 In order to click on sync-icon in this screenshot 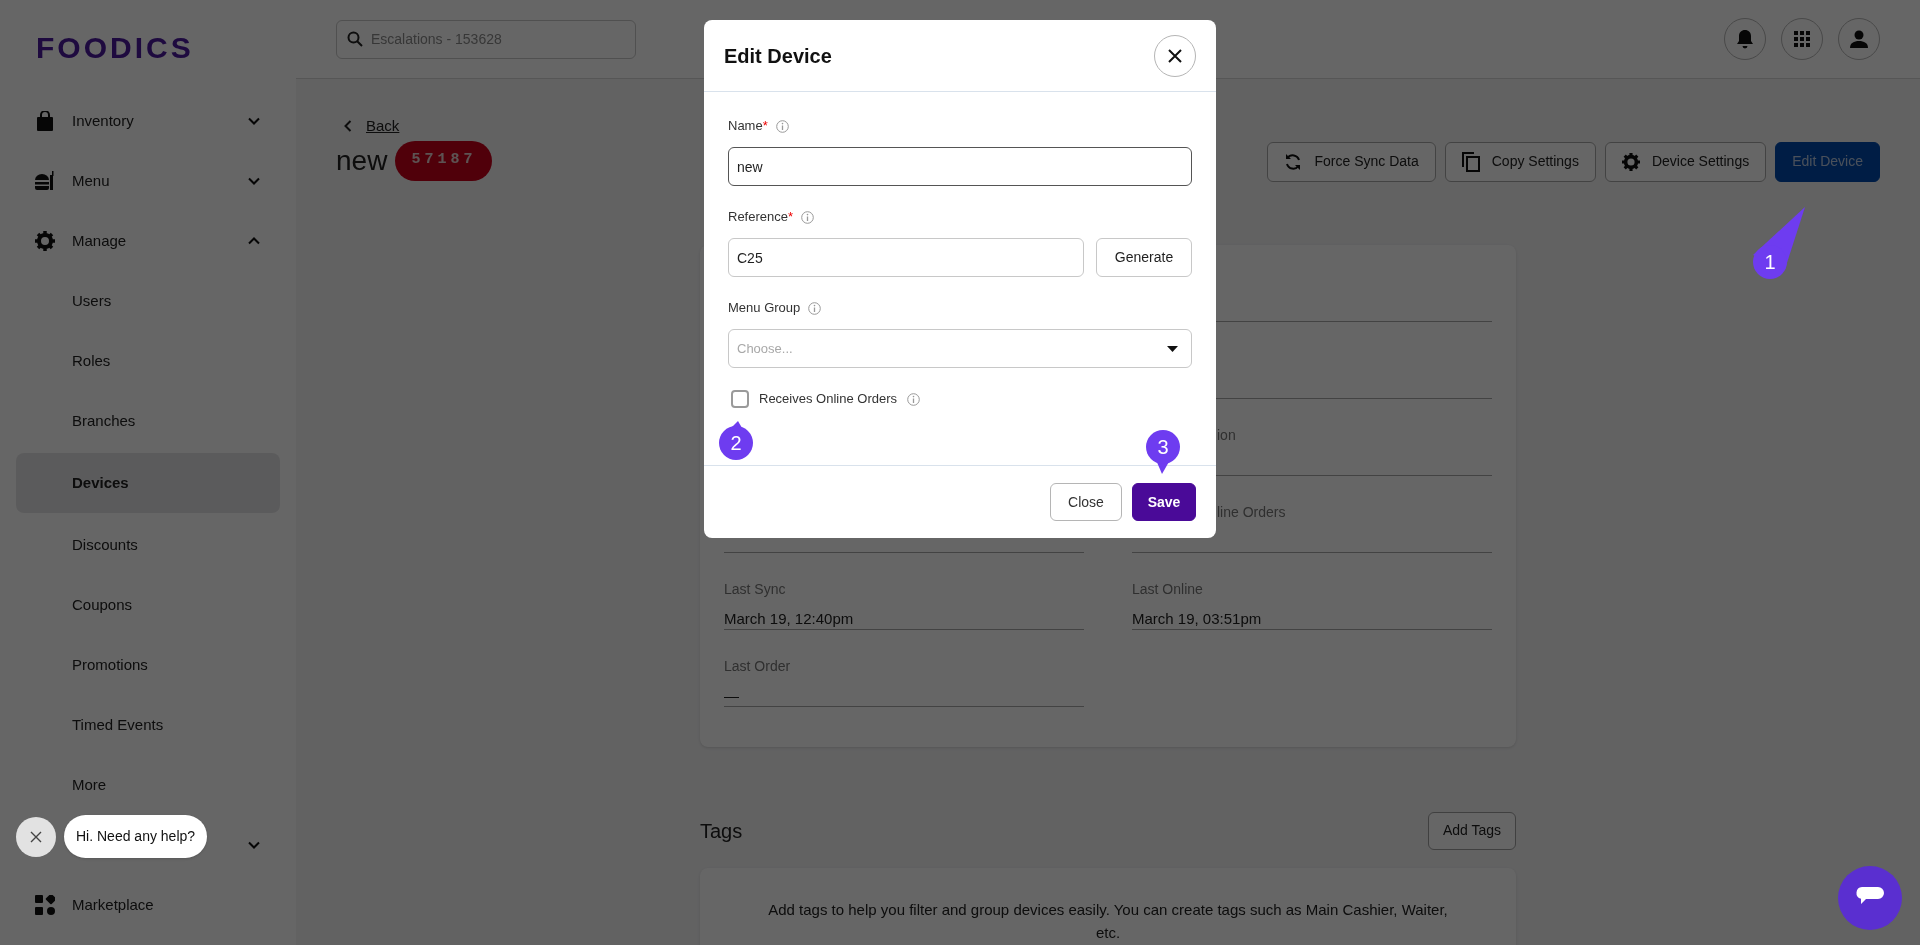, I will do `click(1293, 161)`.